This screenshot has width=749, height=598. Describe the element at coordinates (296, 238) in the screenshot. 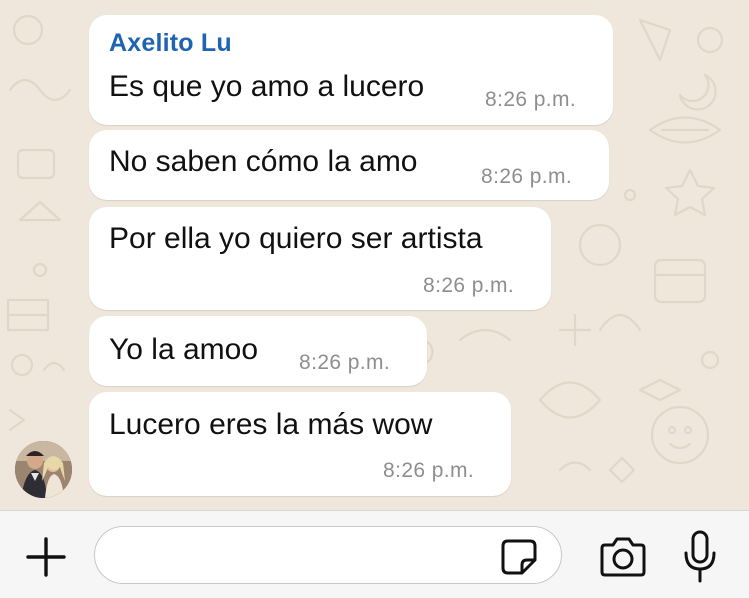

I see `message-text: Por ella yo quiero ser artista` at that location.